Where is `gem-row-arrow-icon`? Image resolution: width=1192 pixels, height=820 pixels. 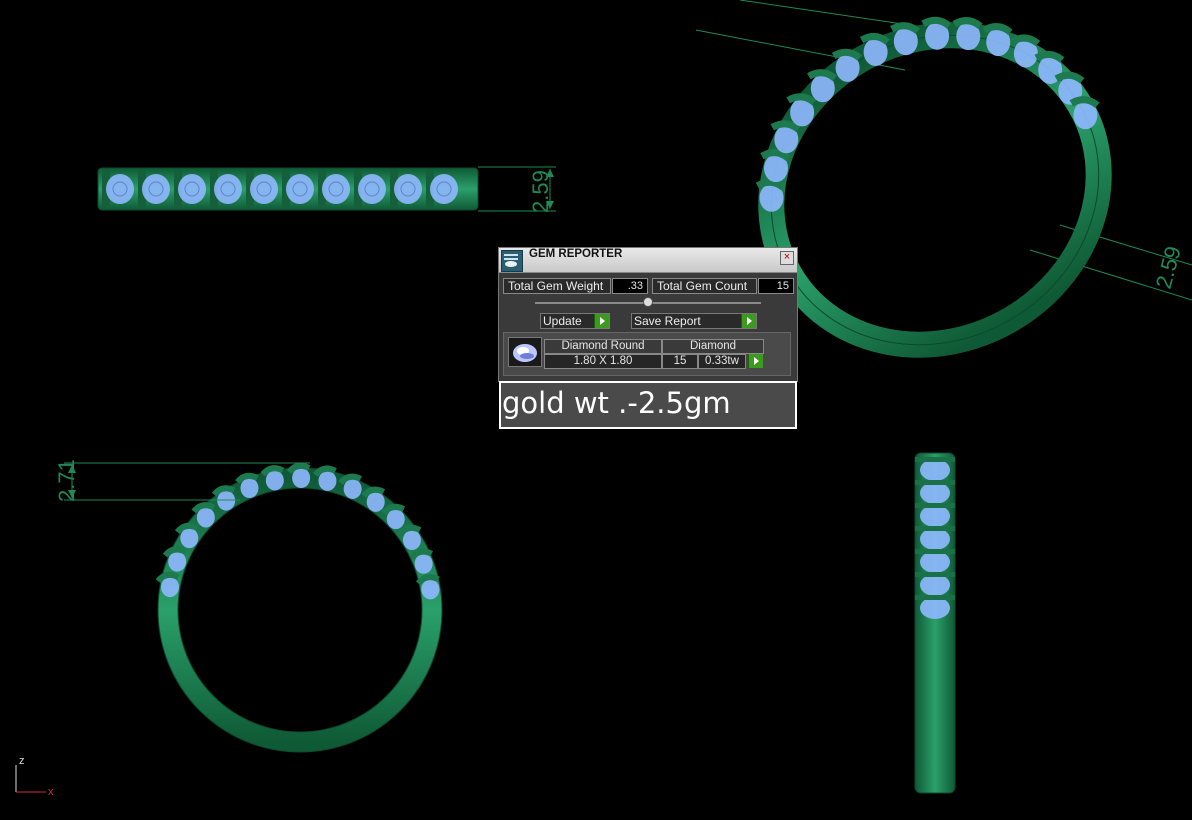 gem-row-arrow-icon is located at coordinates (755, 361).